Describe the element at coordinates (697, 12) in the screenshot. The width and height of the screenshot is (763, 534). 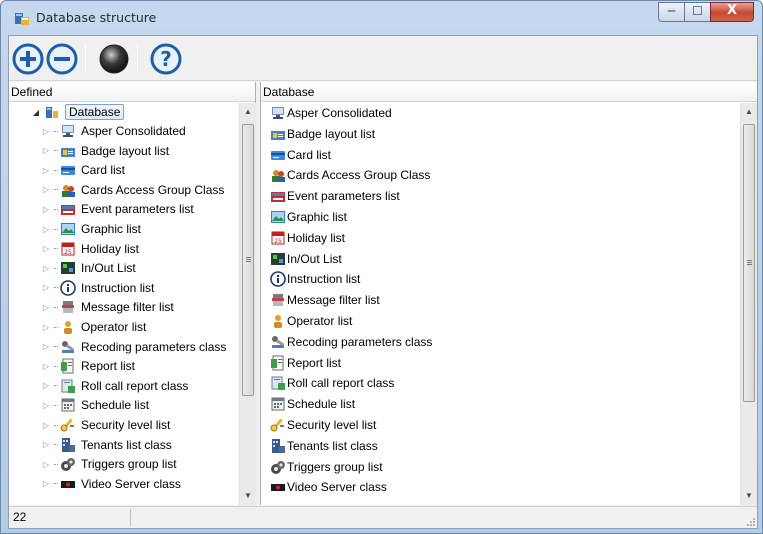
I see `maximize-button: ☐` at that location.